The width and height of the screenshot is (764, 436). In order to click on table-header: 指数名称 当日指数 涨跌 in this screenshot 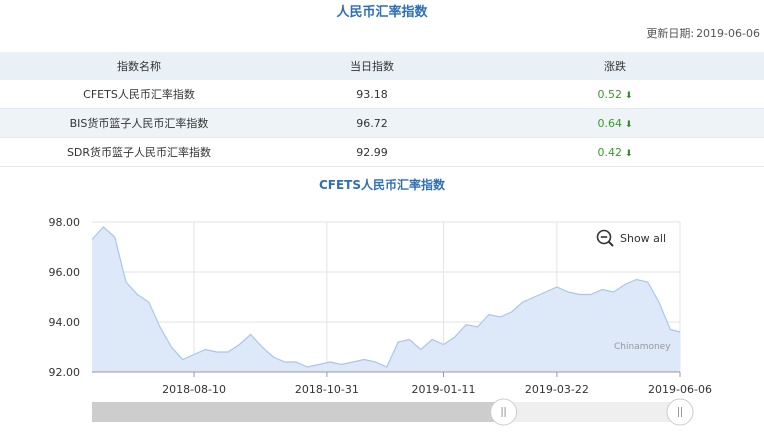, I will do `click(382, 66)`.